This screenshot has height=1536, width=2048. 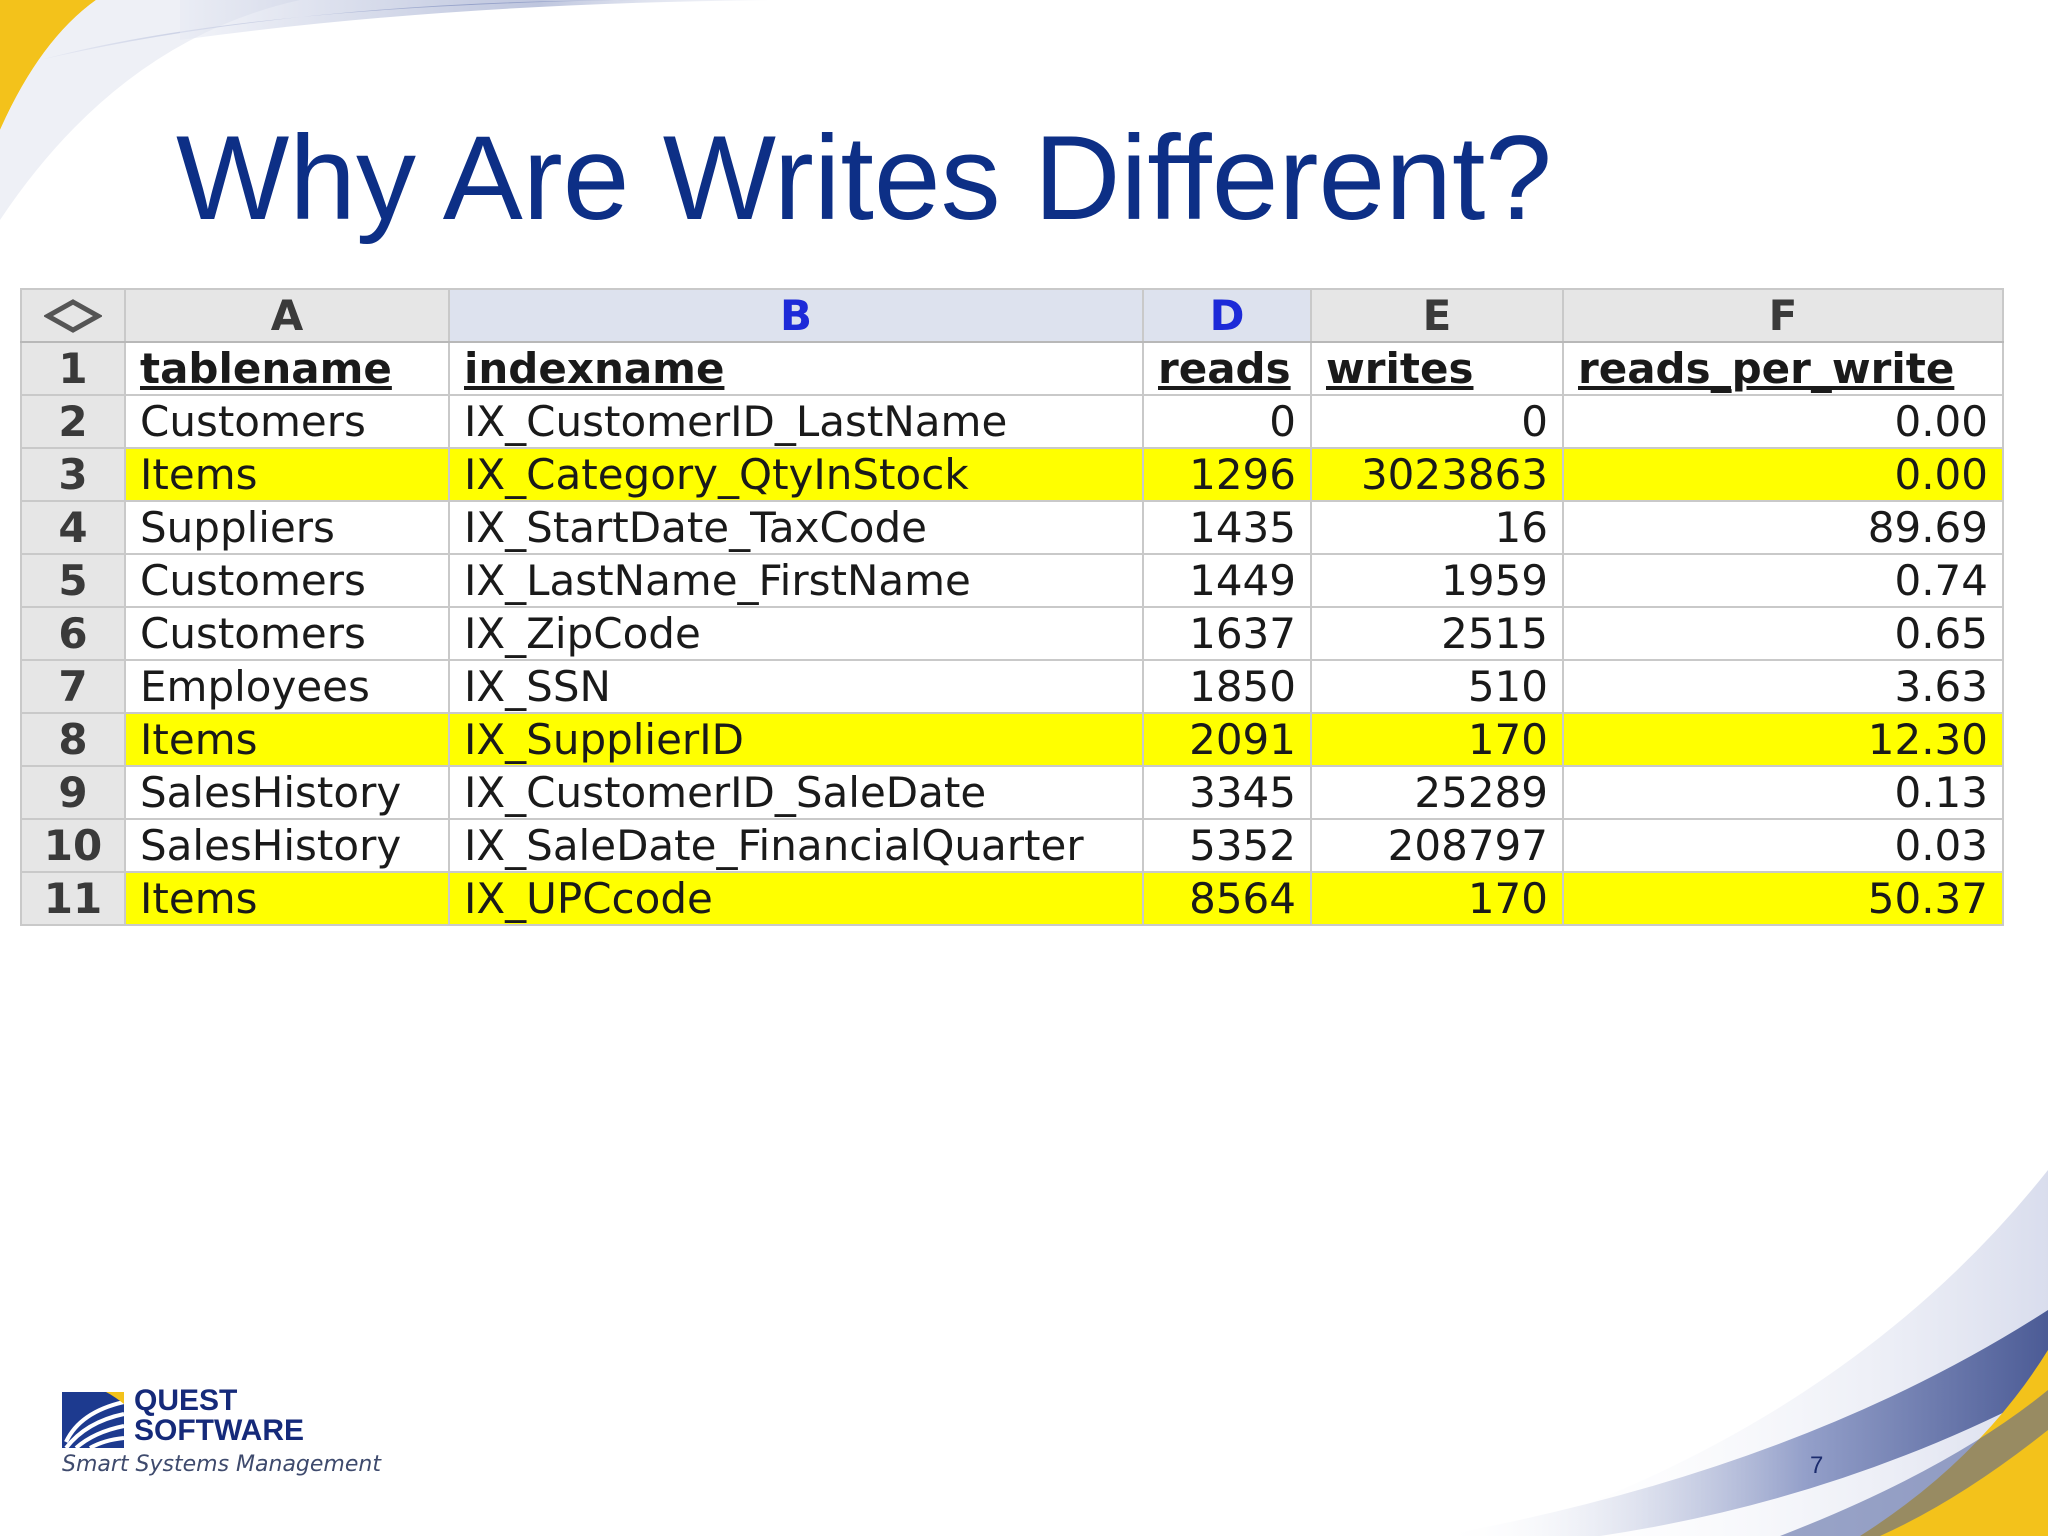 What do you see at coordinates (1783, 315) in the screenshot?
I see `column-header-f: F` at bounding box center [1783, 315].